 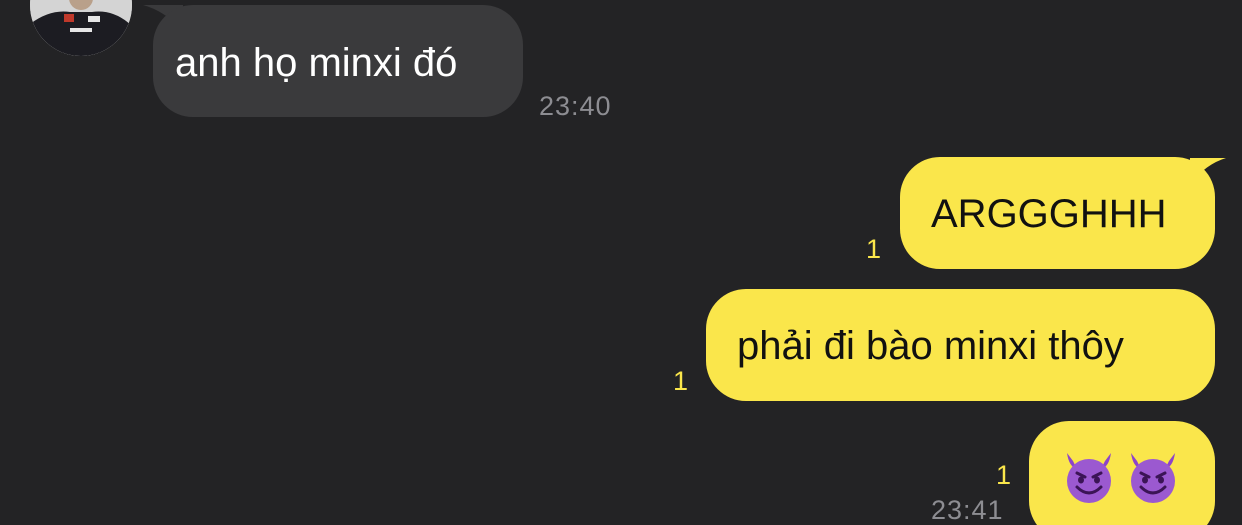 I want to click on profile-photo-icon, so click(x=81, y=28).